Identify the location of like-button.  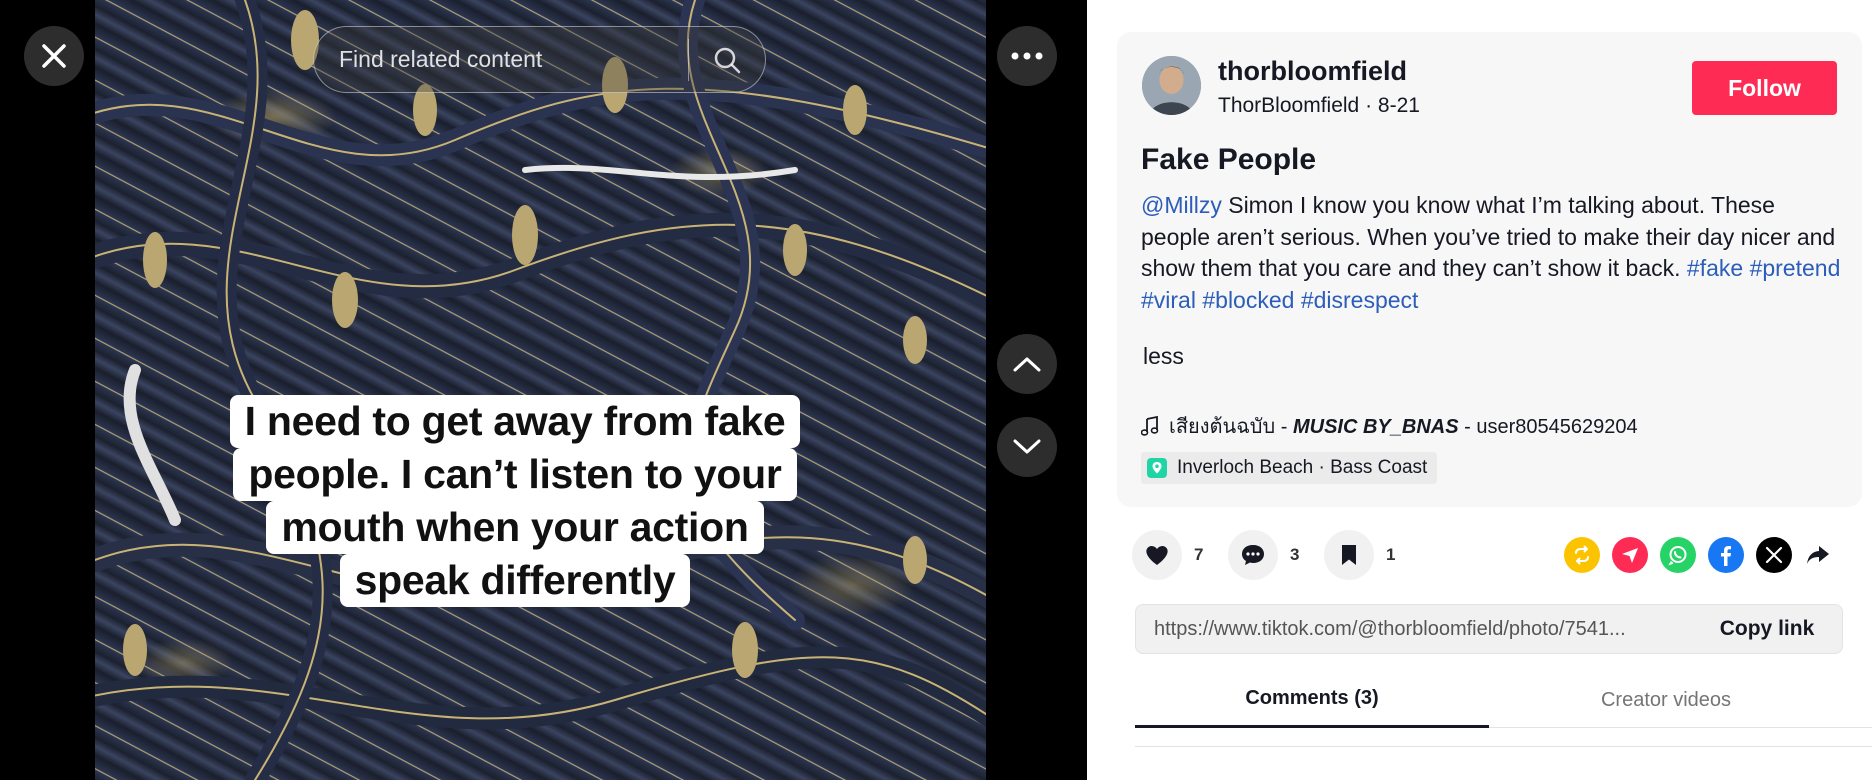
(1157, 555).